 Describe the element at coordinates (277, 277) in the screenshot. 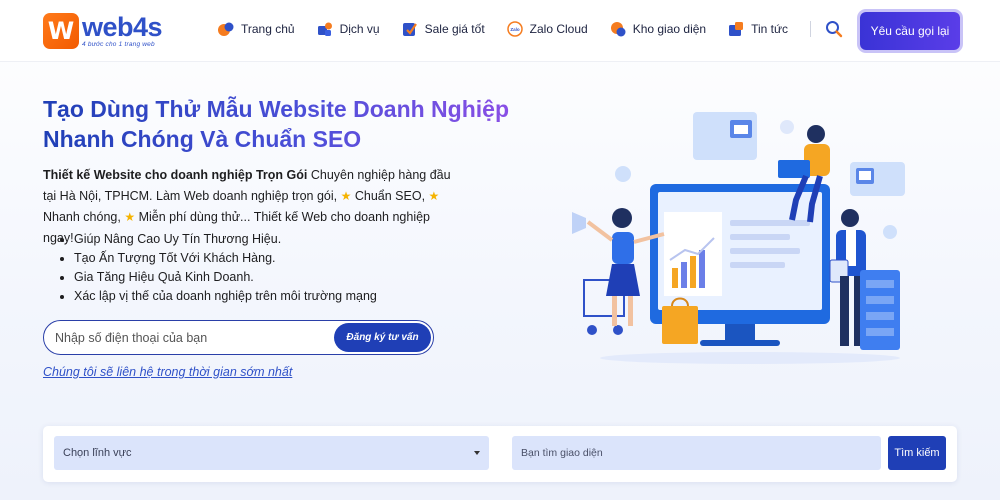

I see `list-item: Gia Tăng Hiệu Quả Kinh Doanh.` at that location.